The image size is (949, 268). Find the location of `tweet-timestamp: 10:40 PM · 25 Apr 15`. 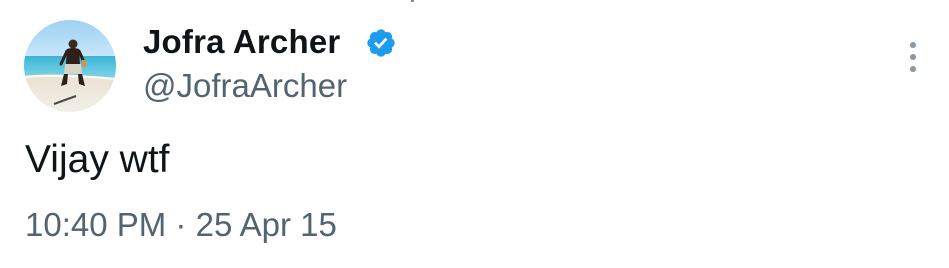

tweet-timestamp: 10:40 PM · 25 Apr 15 is located at coordinates (181, 225).